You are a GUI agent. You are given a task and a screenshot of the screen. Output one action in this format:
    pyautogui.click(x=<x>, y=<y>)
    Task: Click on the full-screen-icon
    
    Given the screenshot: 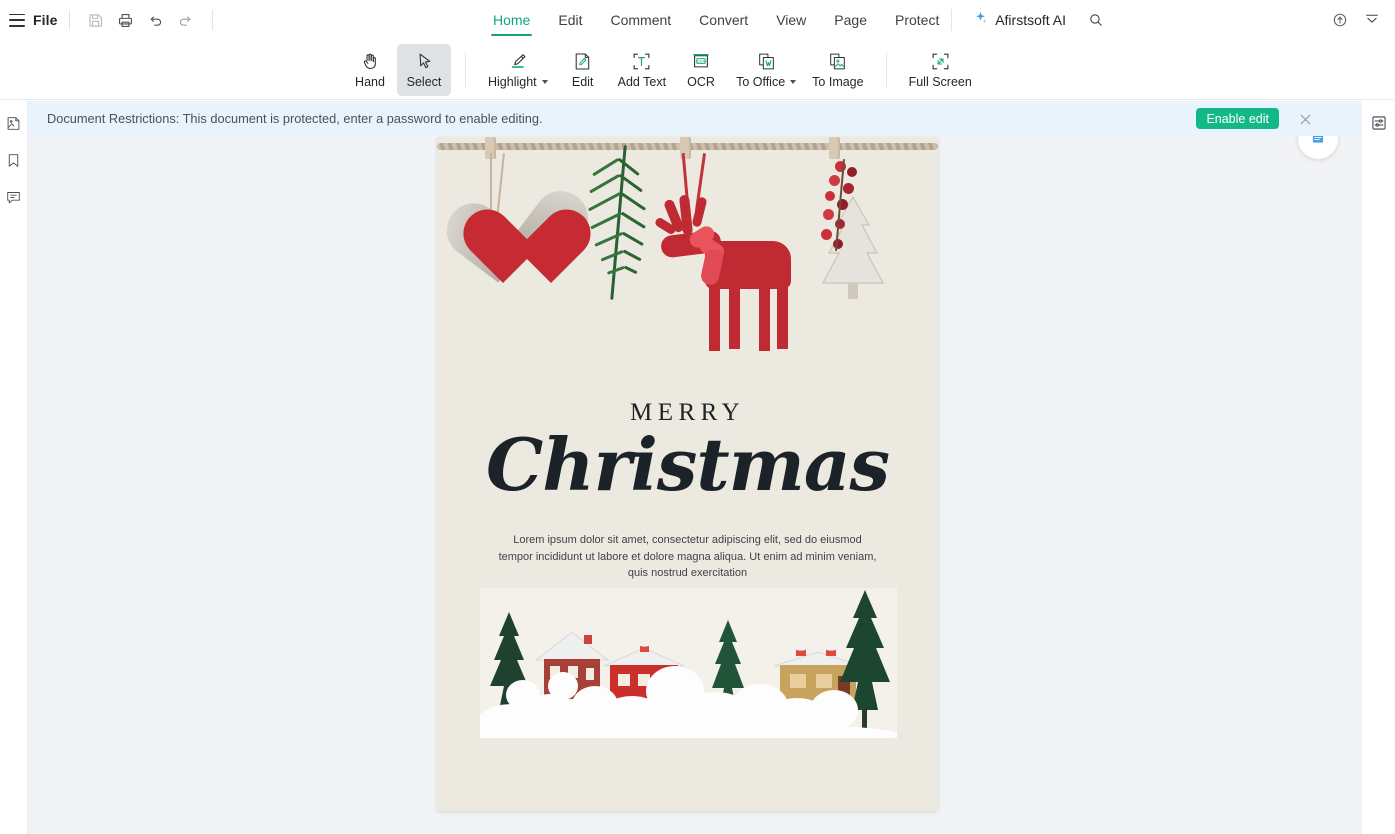 What is the action you would take?
    pyautogui.click(x=940, y=61)
    